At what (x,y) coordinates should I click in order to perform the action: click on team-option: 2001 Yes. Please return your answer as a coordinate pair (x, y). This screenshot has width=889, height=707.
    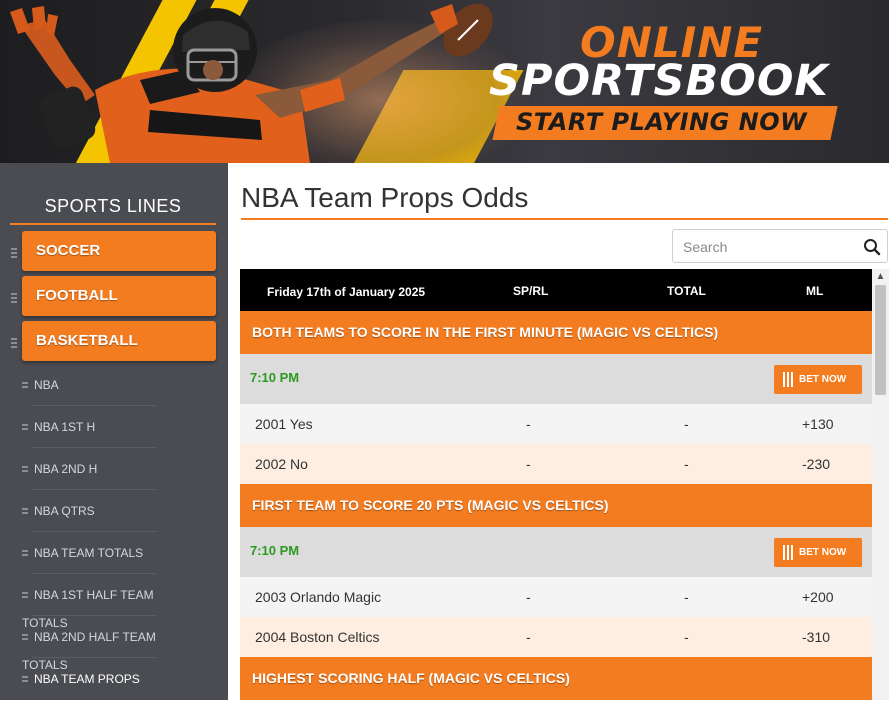
    Looking at the image, I should click on (284, 424).